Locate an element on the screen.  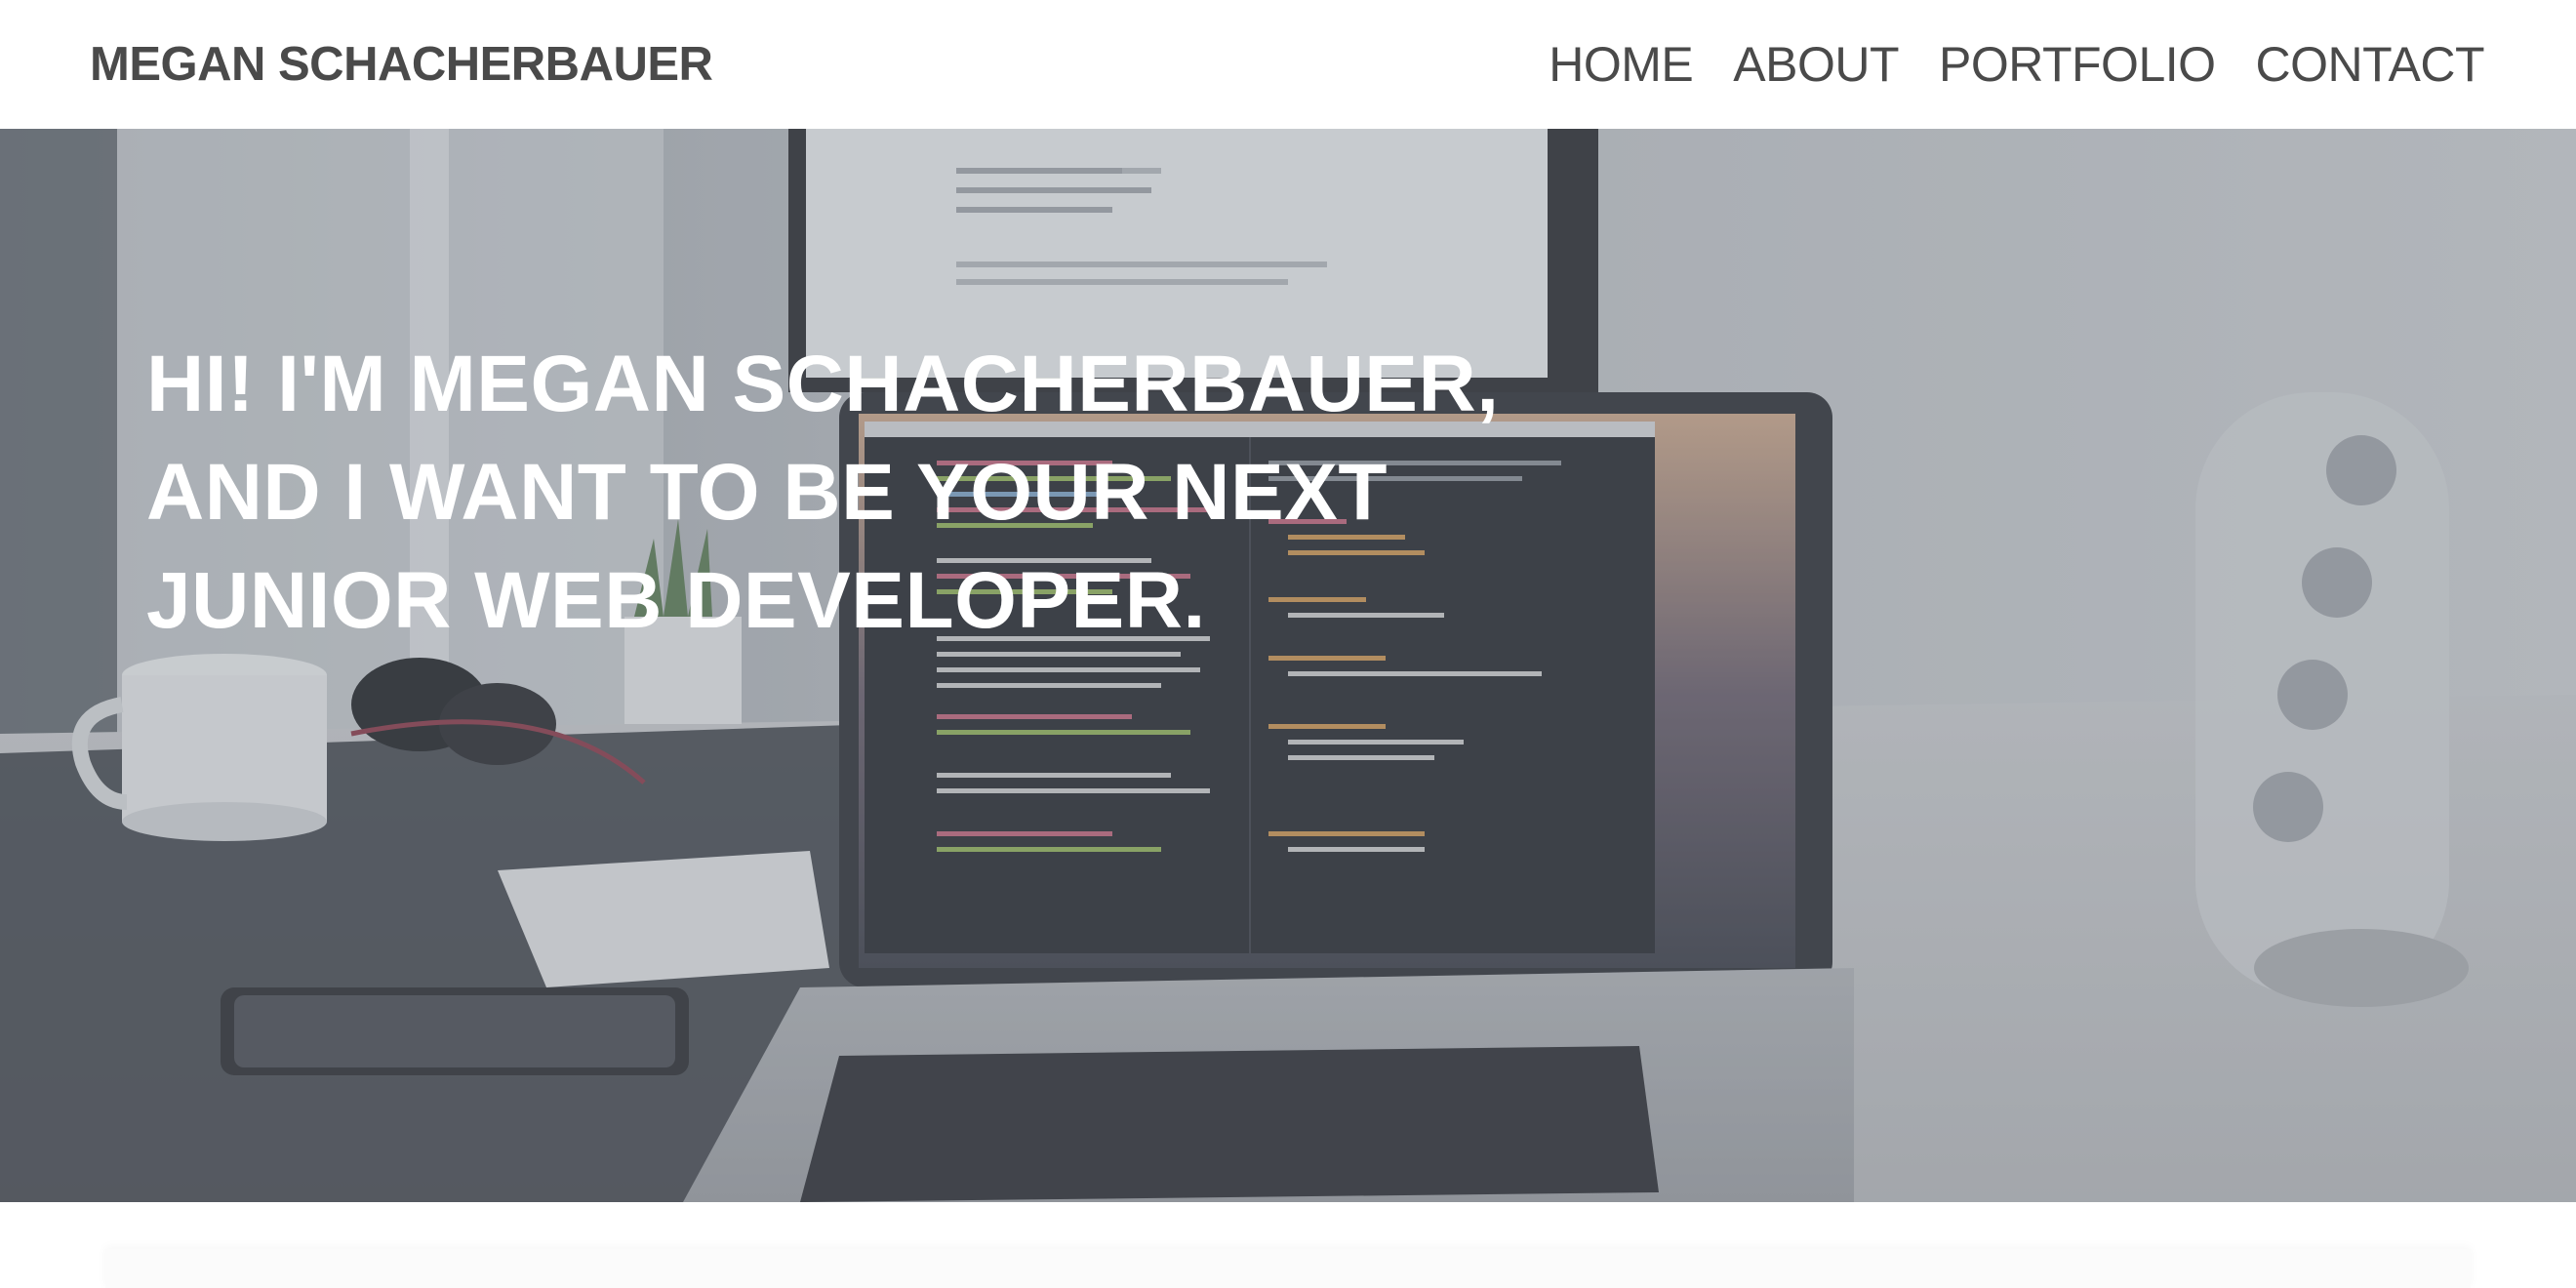
nav-item-contact: CONTACT is located at coordinates (2370, 64).